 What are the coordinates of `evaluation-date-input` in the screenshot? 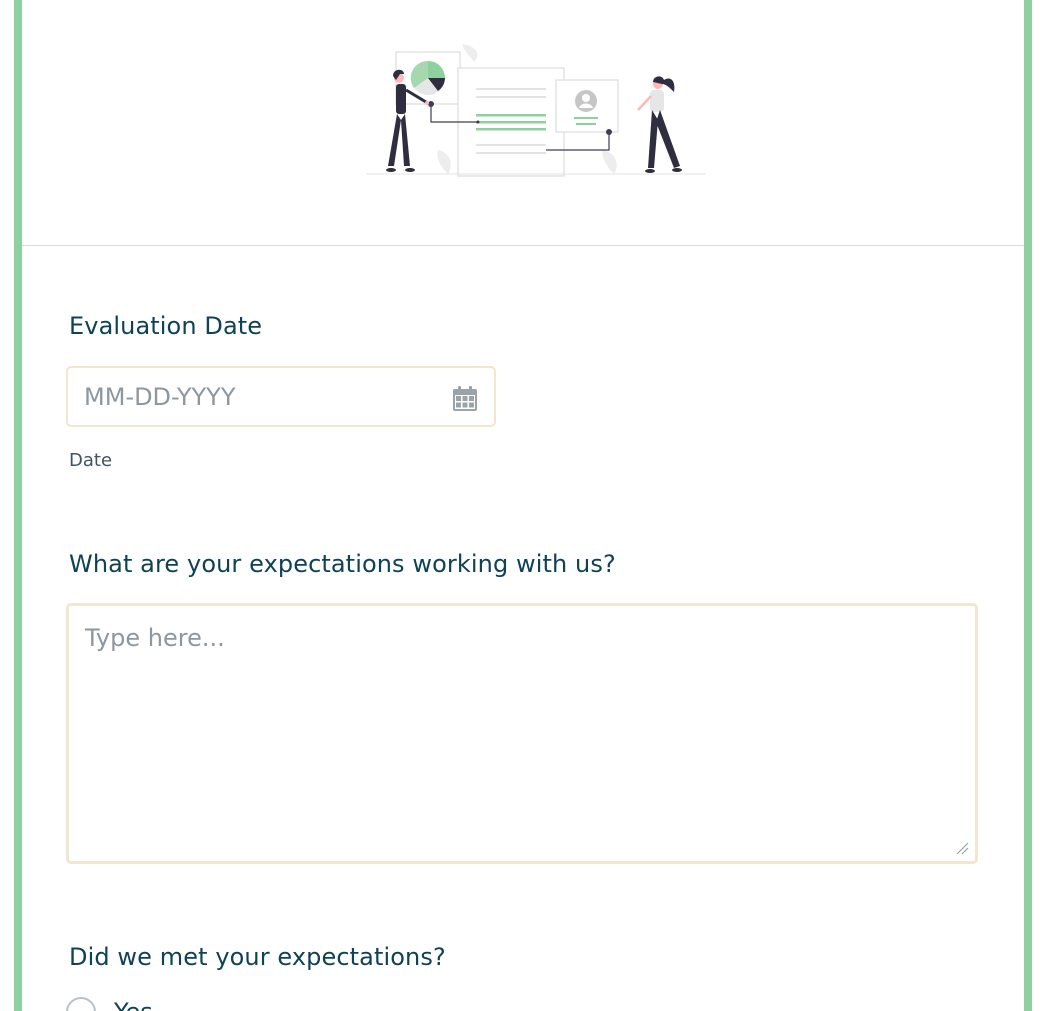 It's located at (259, 396).